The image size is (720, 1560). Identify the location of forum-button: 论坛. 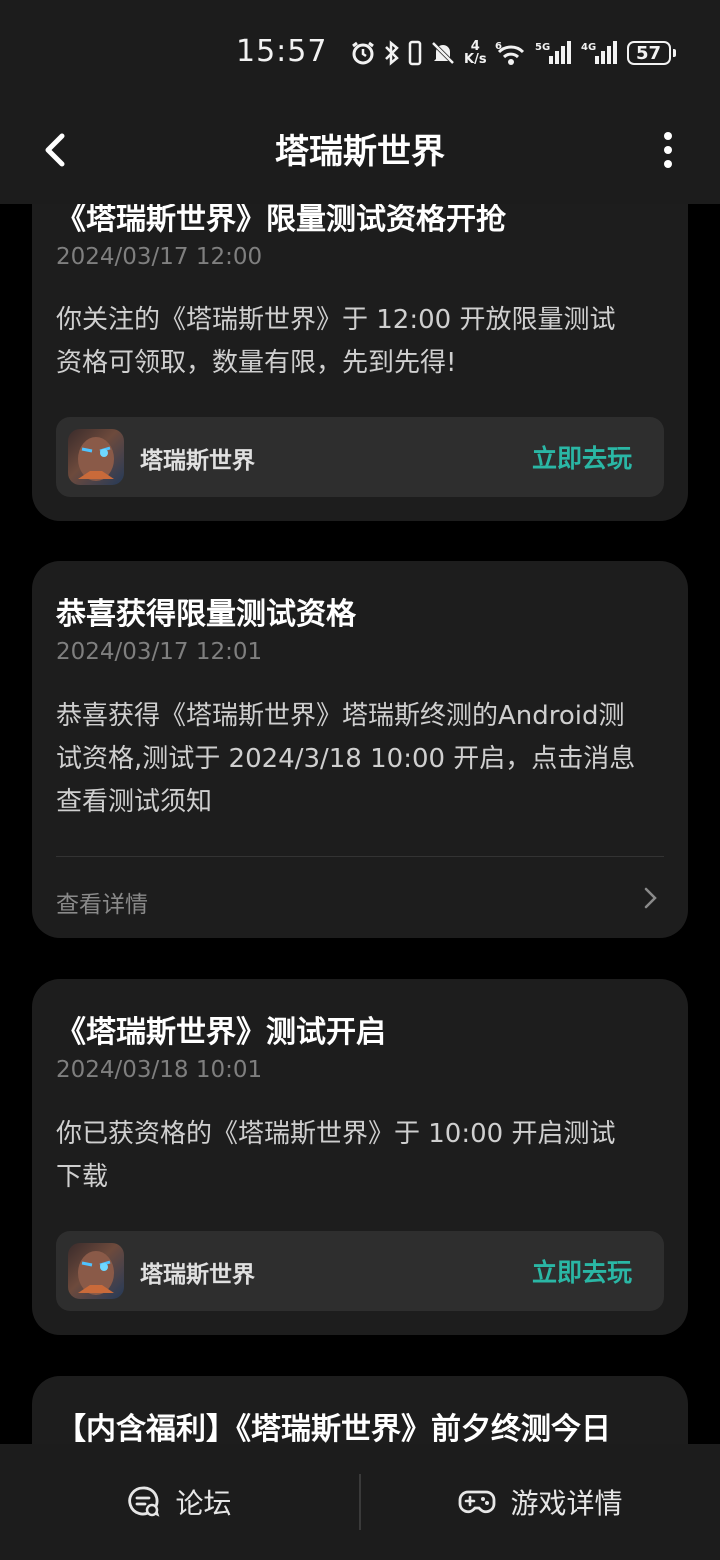
(179, 1502).